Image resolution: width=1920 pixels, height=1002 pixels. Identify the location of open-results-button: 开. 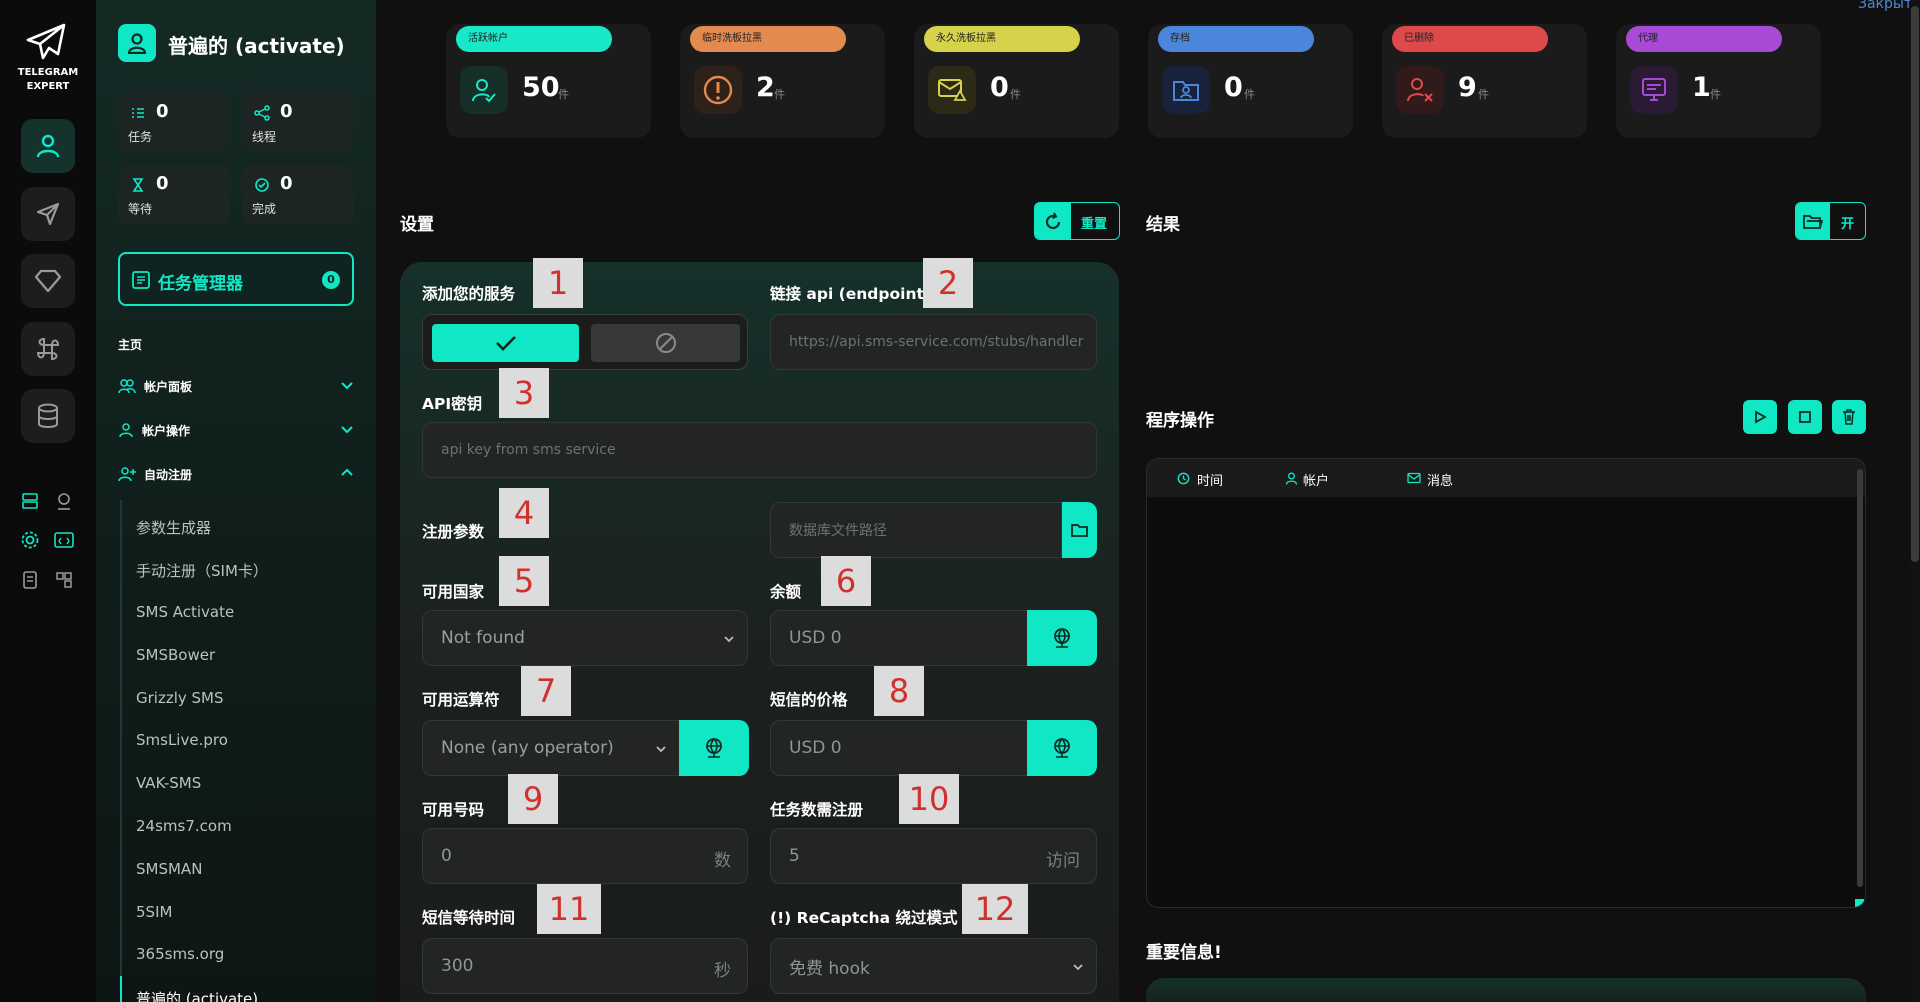
(1830, 221).